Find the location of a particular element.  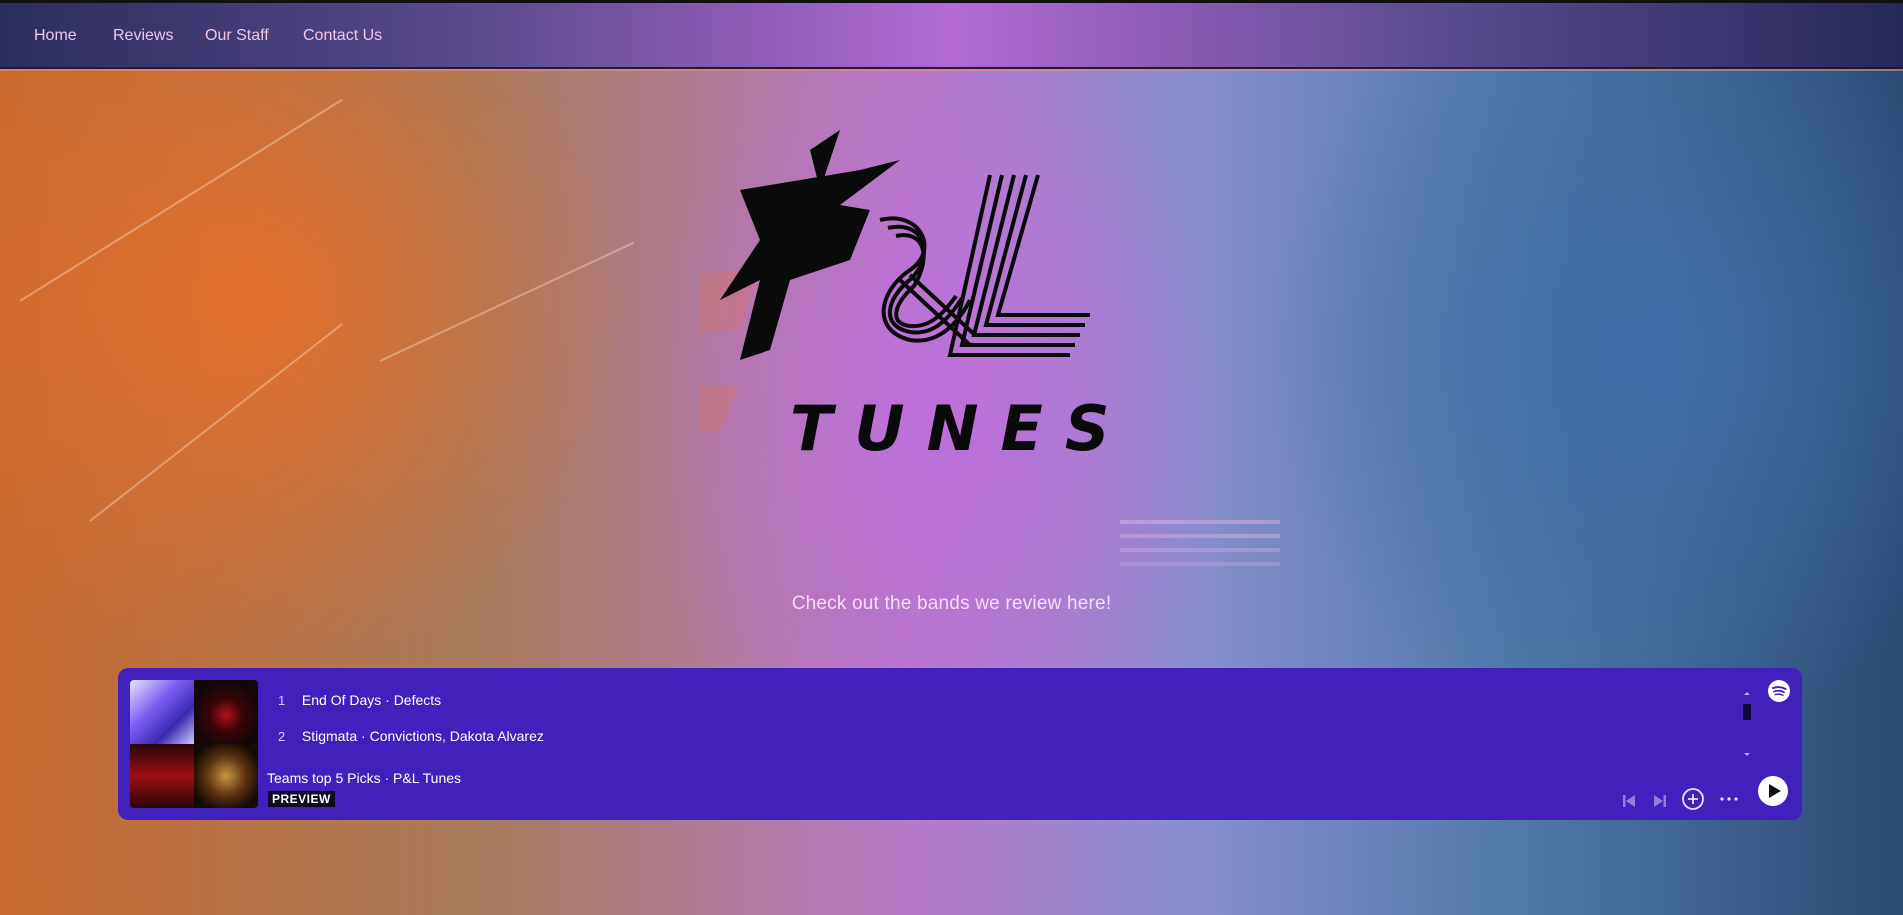

playlist-cover-art is located at coordinates (194, 744).